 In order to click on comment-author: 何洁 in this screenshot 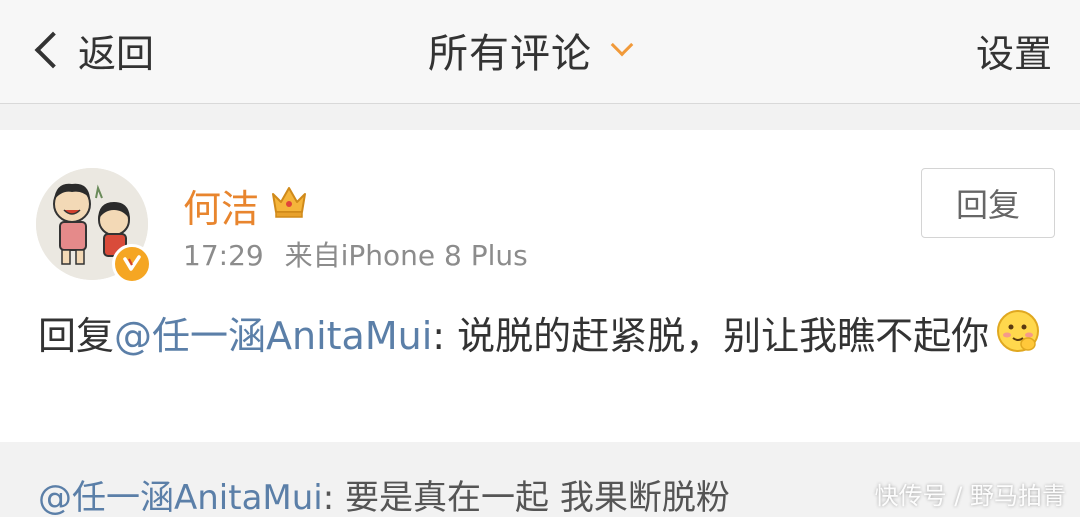, I will do `click(246, 205)`.